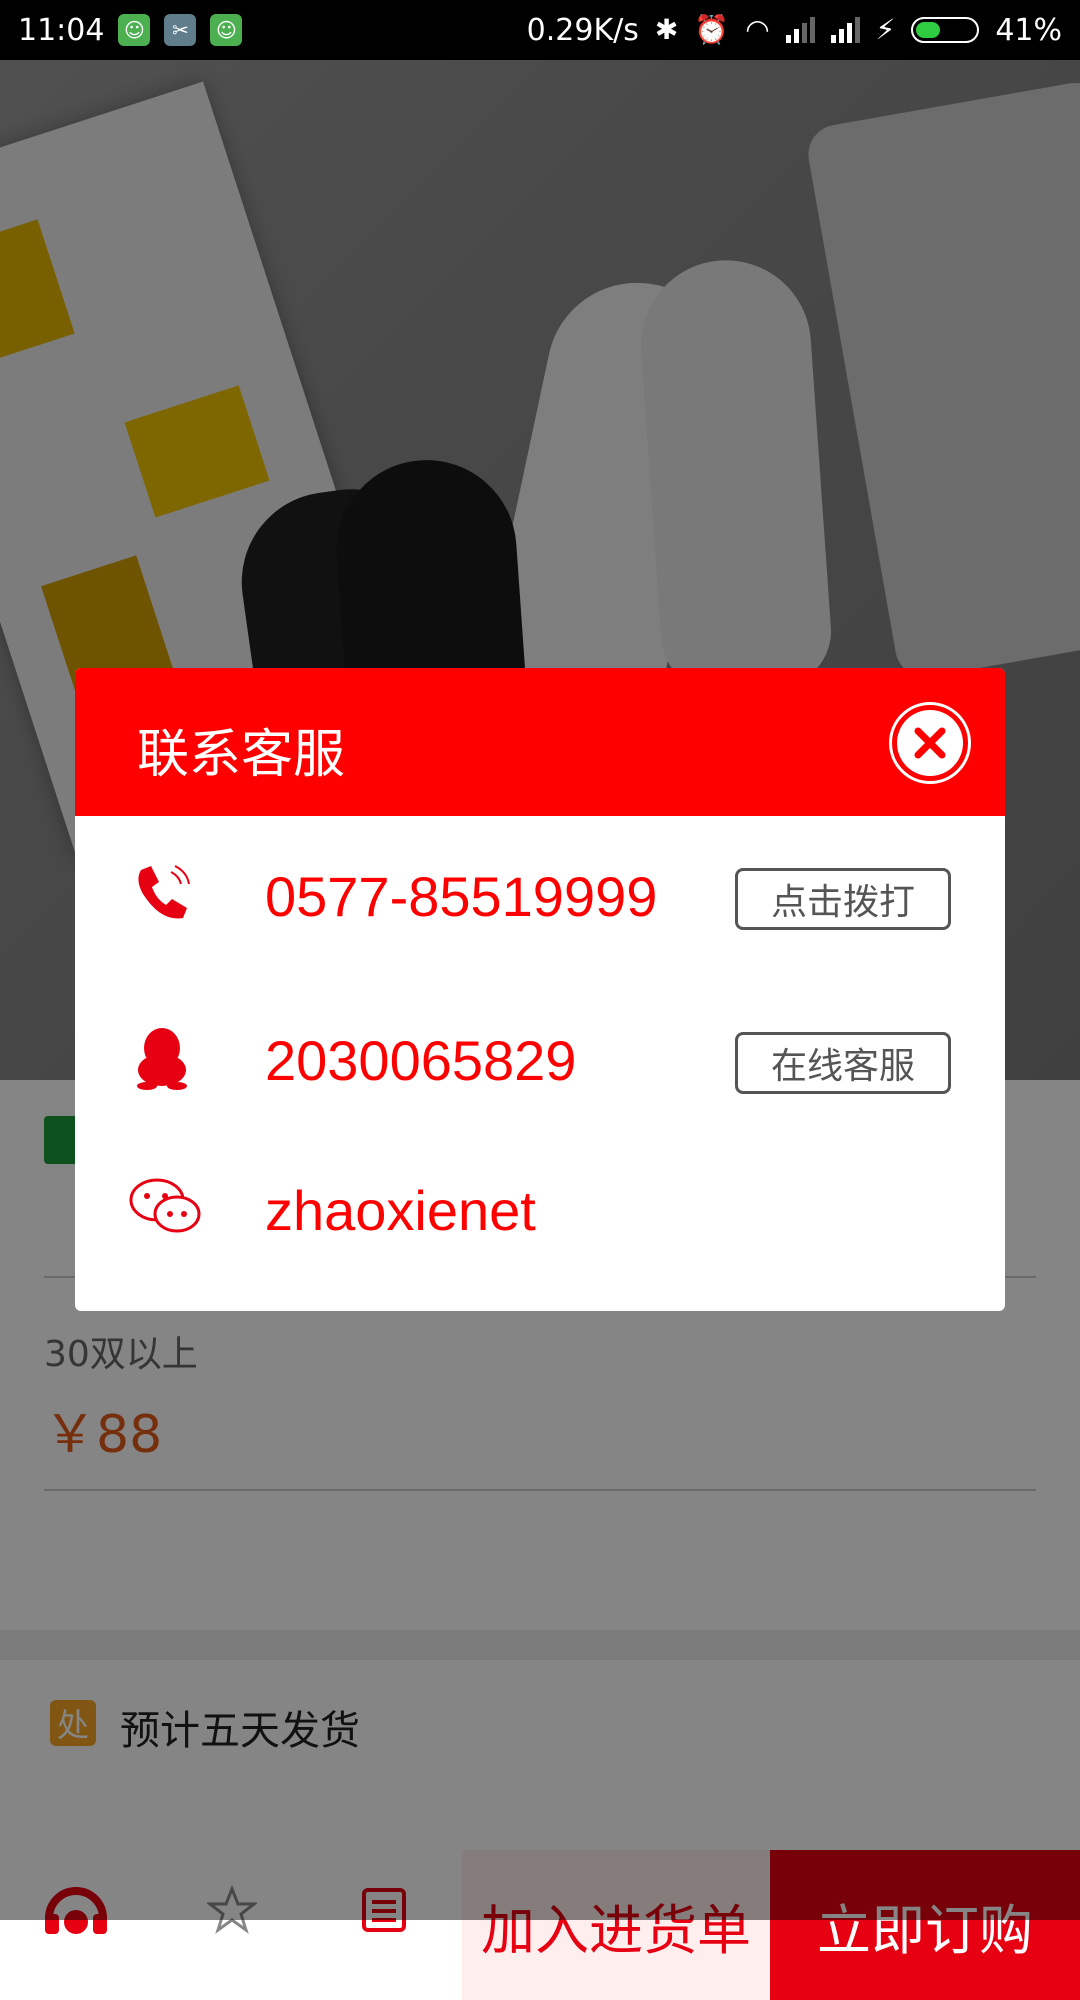 This screenshot has width=1080, height=2000. Describe the element at coordinates (241, 755) in the screenshot. I see `dialog-title: 联系客服` at that location.